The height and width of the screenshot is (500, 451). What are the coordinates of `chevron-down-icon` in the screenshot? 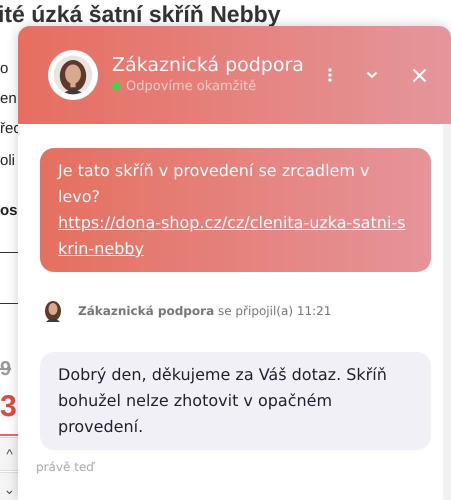 It's located at (372, 75).